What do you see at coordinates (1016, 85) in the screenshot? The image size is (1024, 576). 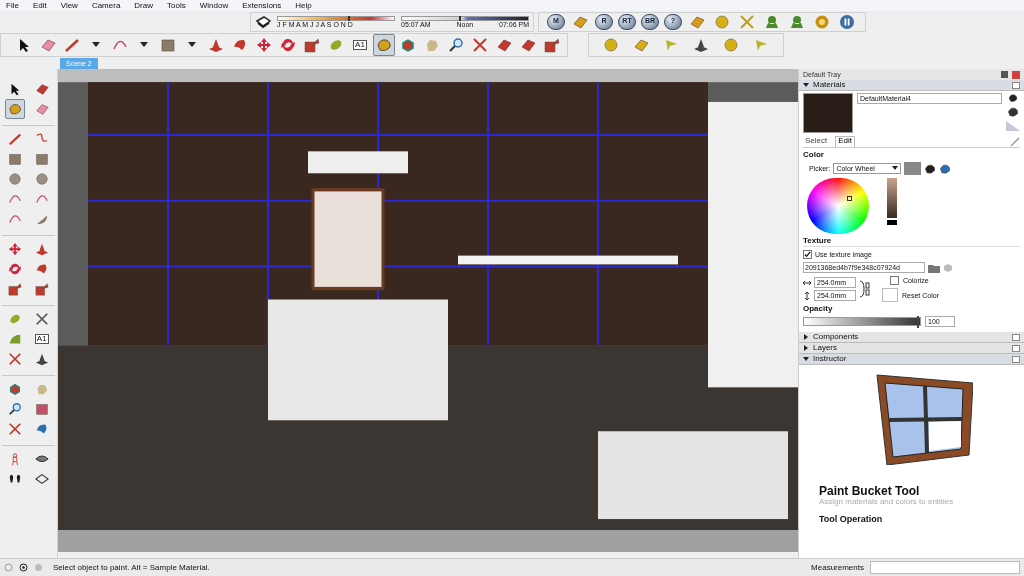 I see `panel-close-button` at bounding box center [1016, 85].